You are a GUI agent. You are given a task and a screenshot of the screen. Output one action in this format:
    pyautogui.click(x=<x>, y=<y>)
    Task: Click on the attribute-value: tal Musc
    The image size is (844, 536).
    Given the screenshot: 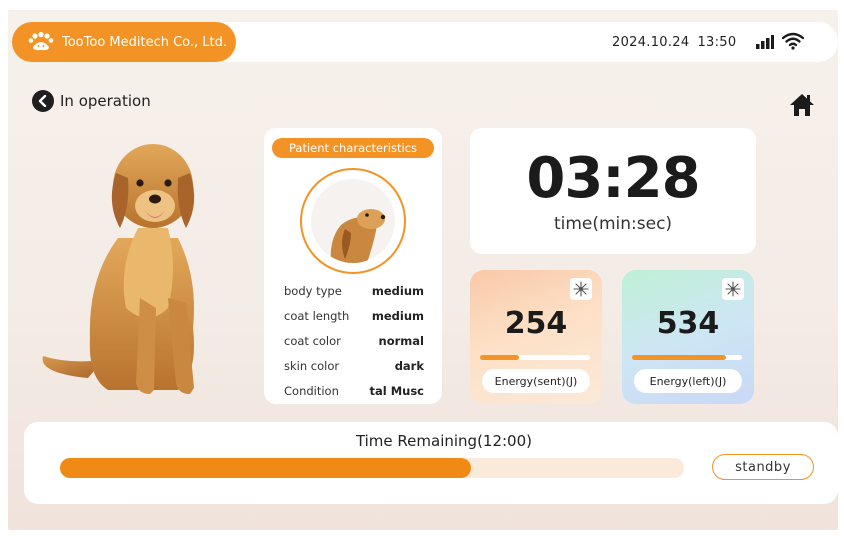 What is the action you would take?
    pyautogui.click(x=397, y=390)
    